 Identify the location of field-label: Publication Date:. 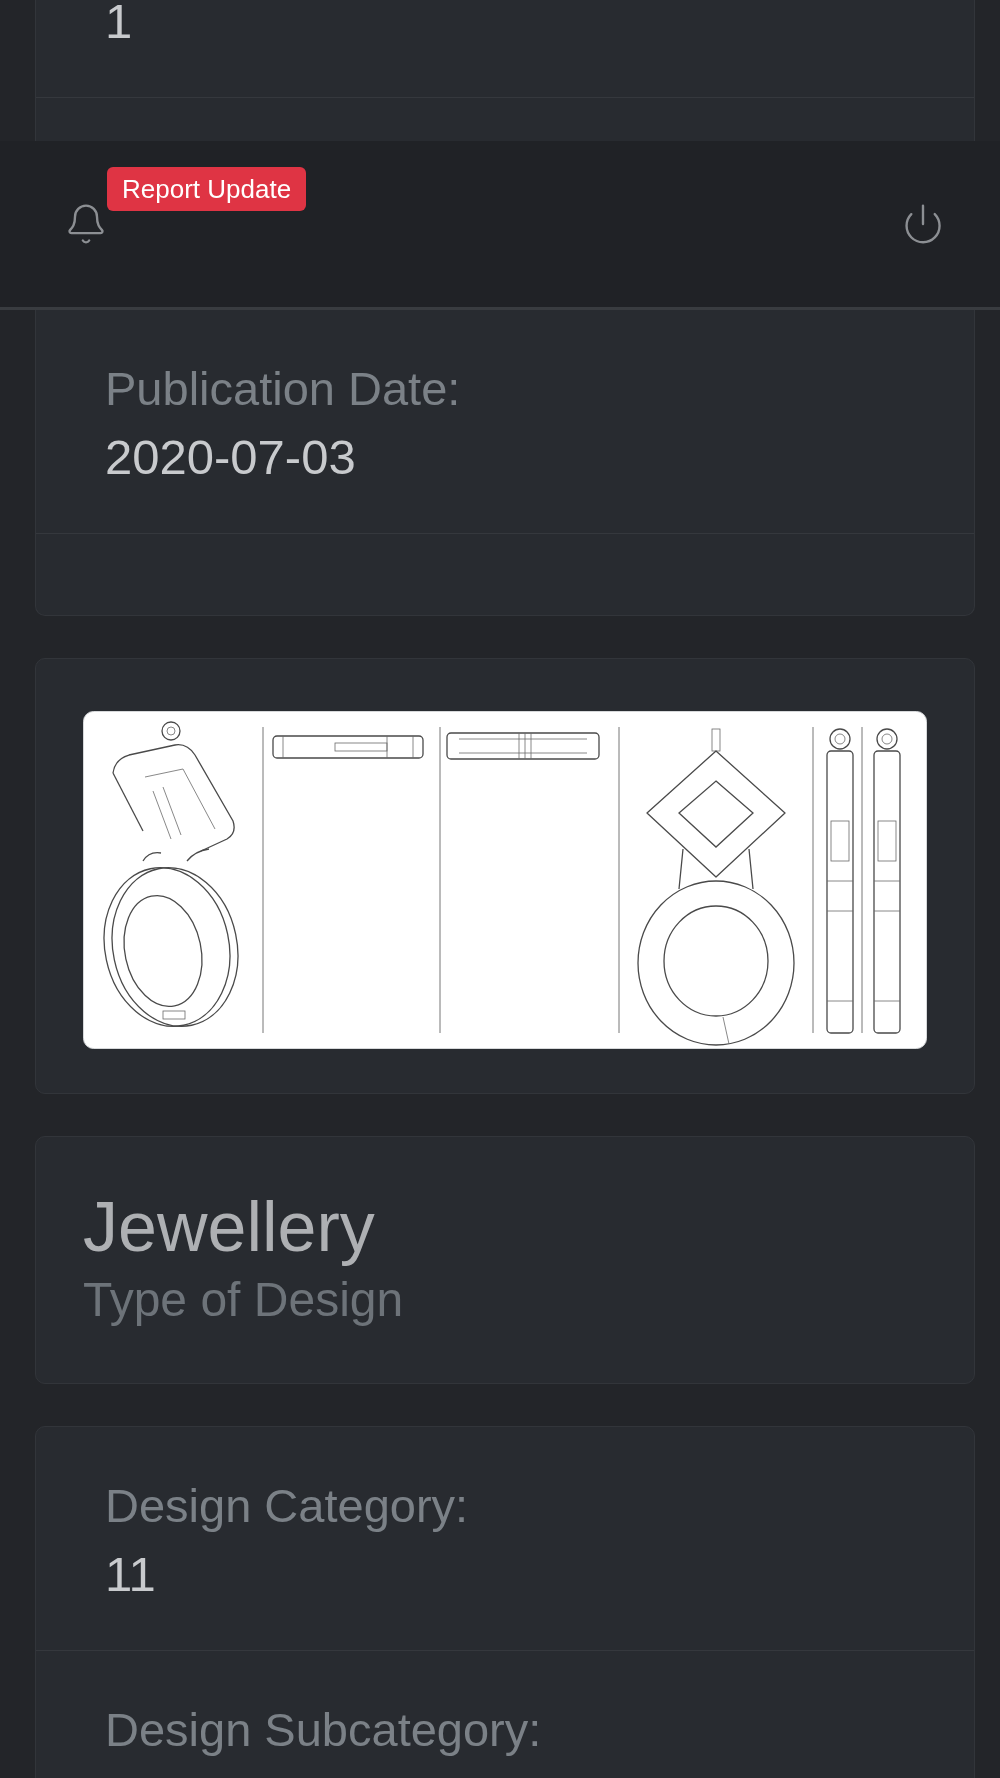
(283, 389).